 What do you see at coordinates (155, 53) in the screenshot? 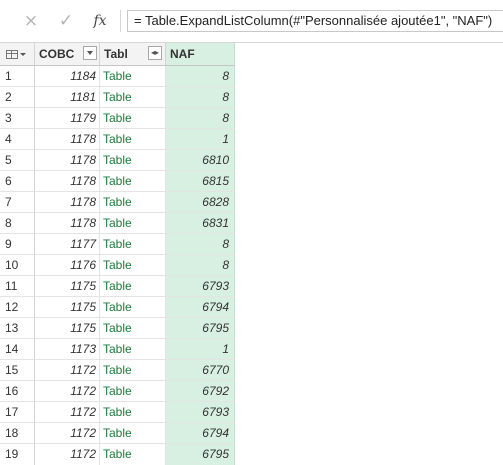
I see `expand-column-icon: ◂▸` at bounding box center [155, 53].